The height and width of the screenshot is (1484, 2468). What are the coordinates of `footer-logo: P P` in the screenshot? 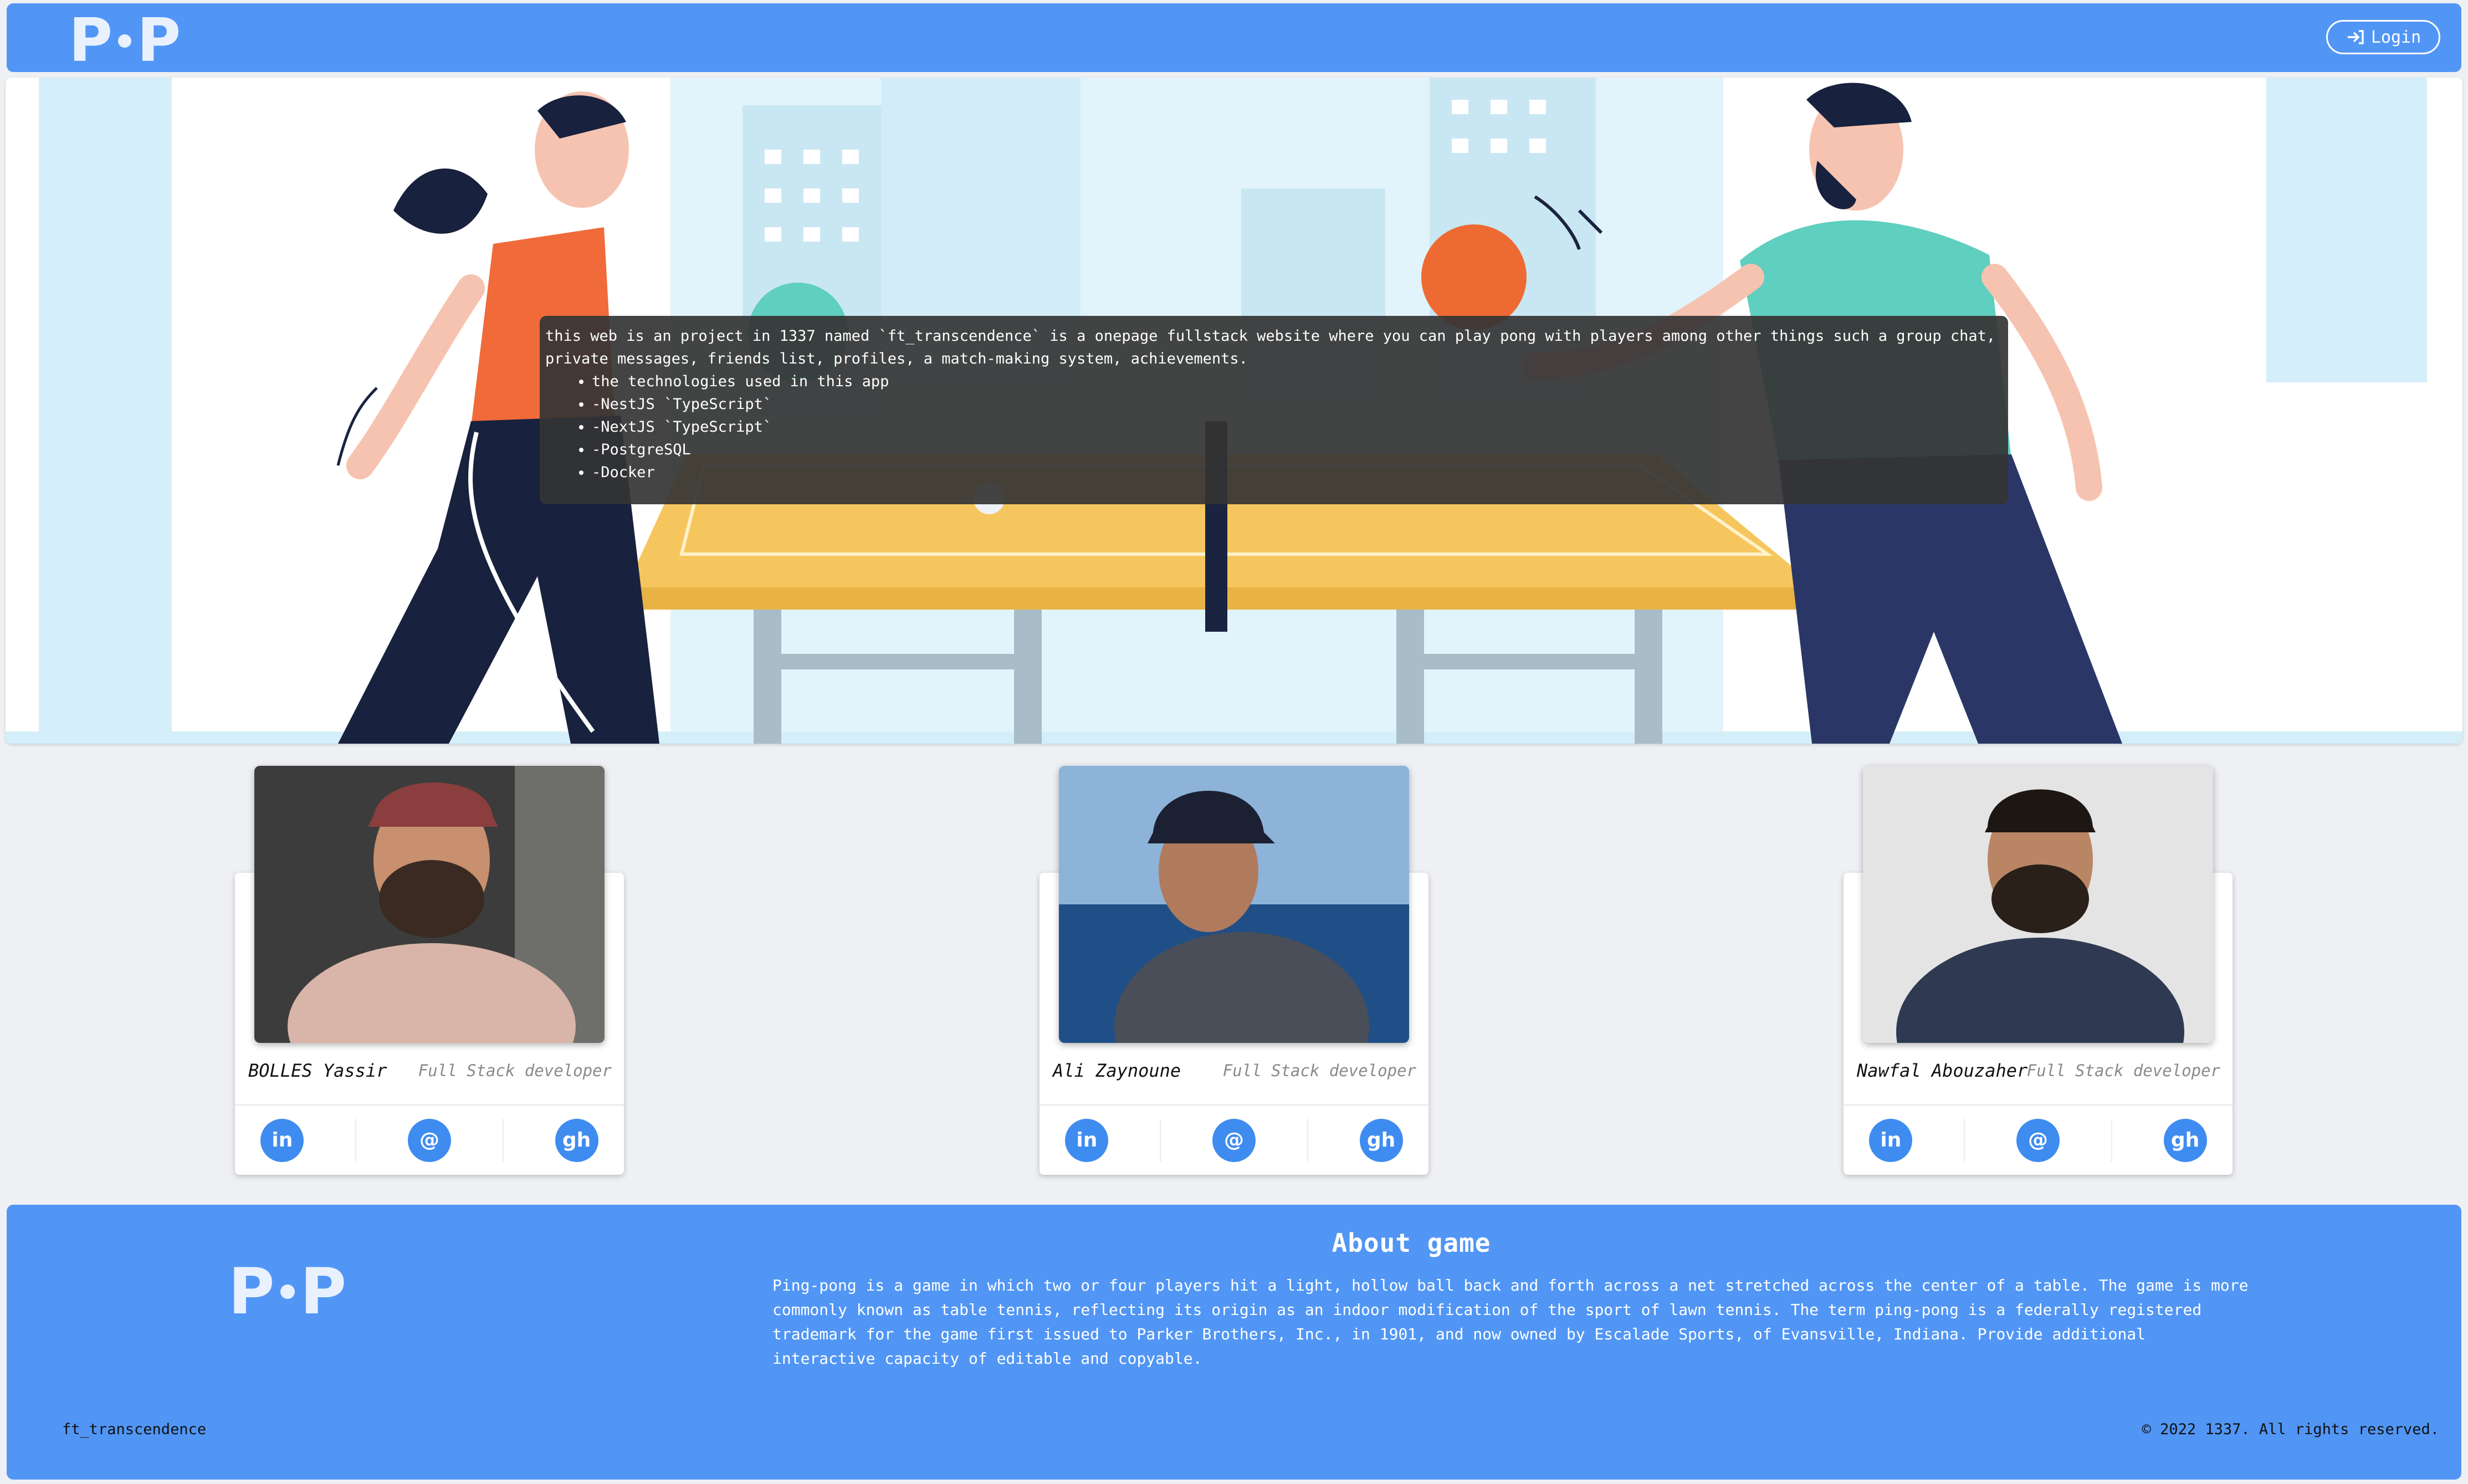 It's located at (287, 1291).